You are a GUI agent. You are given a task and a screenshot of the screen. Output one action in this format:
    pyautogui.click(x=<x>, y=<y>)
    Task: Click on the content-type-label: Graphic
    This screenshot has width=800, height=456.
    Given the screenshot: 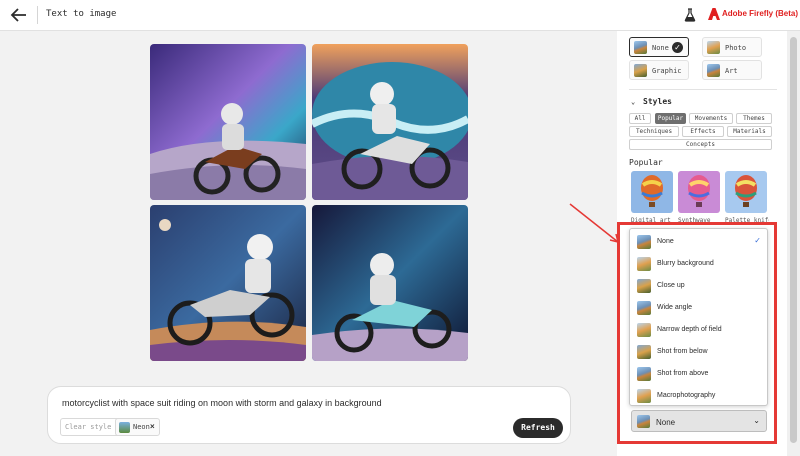 What is the action you would take?
    pyautogui.click(x=667, y=71)
    